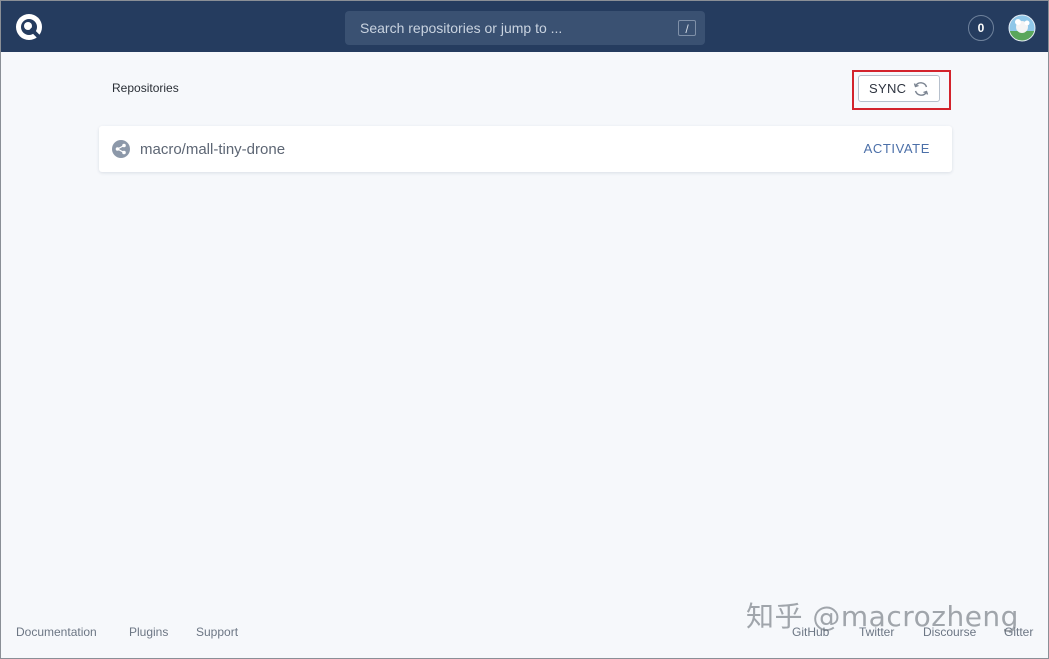 The width and height of the screenshot is (1049, 659). Describe the element at coordinates (687, 28) in the screenshot. I see `search-shortcut-key: /` at that location.